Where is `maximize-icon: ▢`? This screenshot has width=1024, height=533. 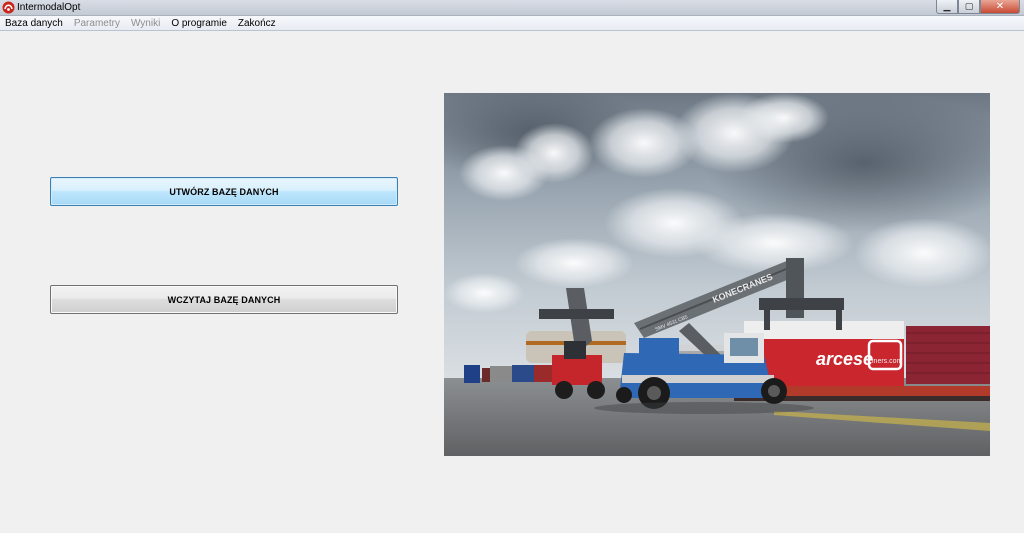
maximize-icon: ▢ is located at coordinates (969, 6).